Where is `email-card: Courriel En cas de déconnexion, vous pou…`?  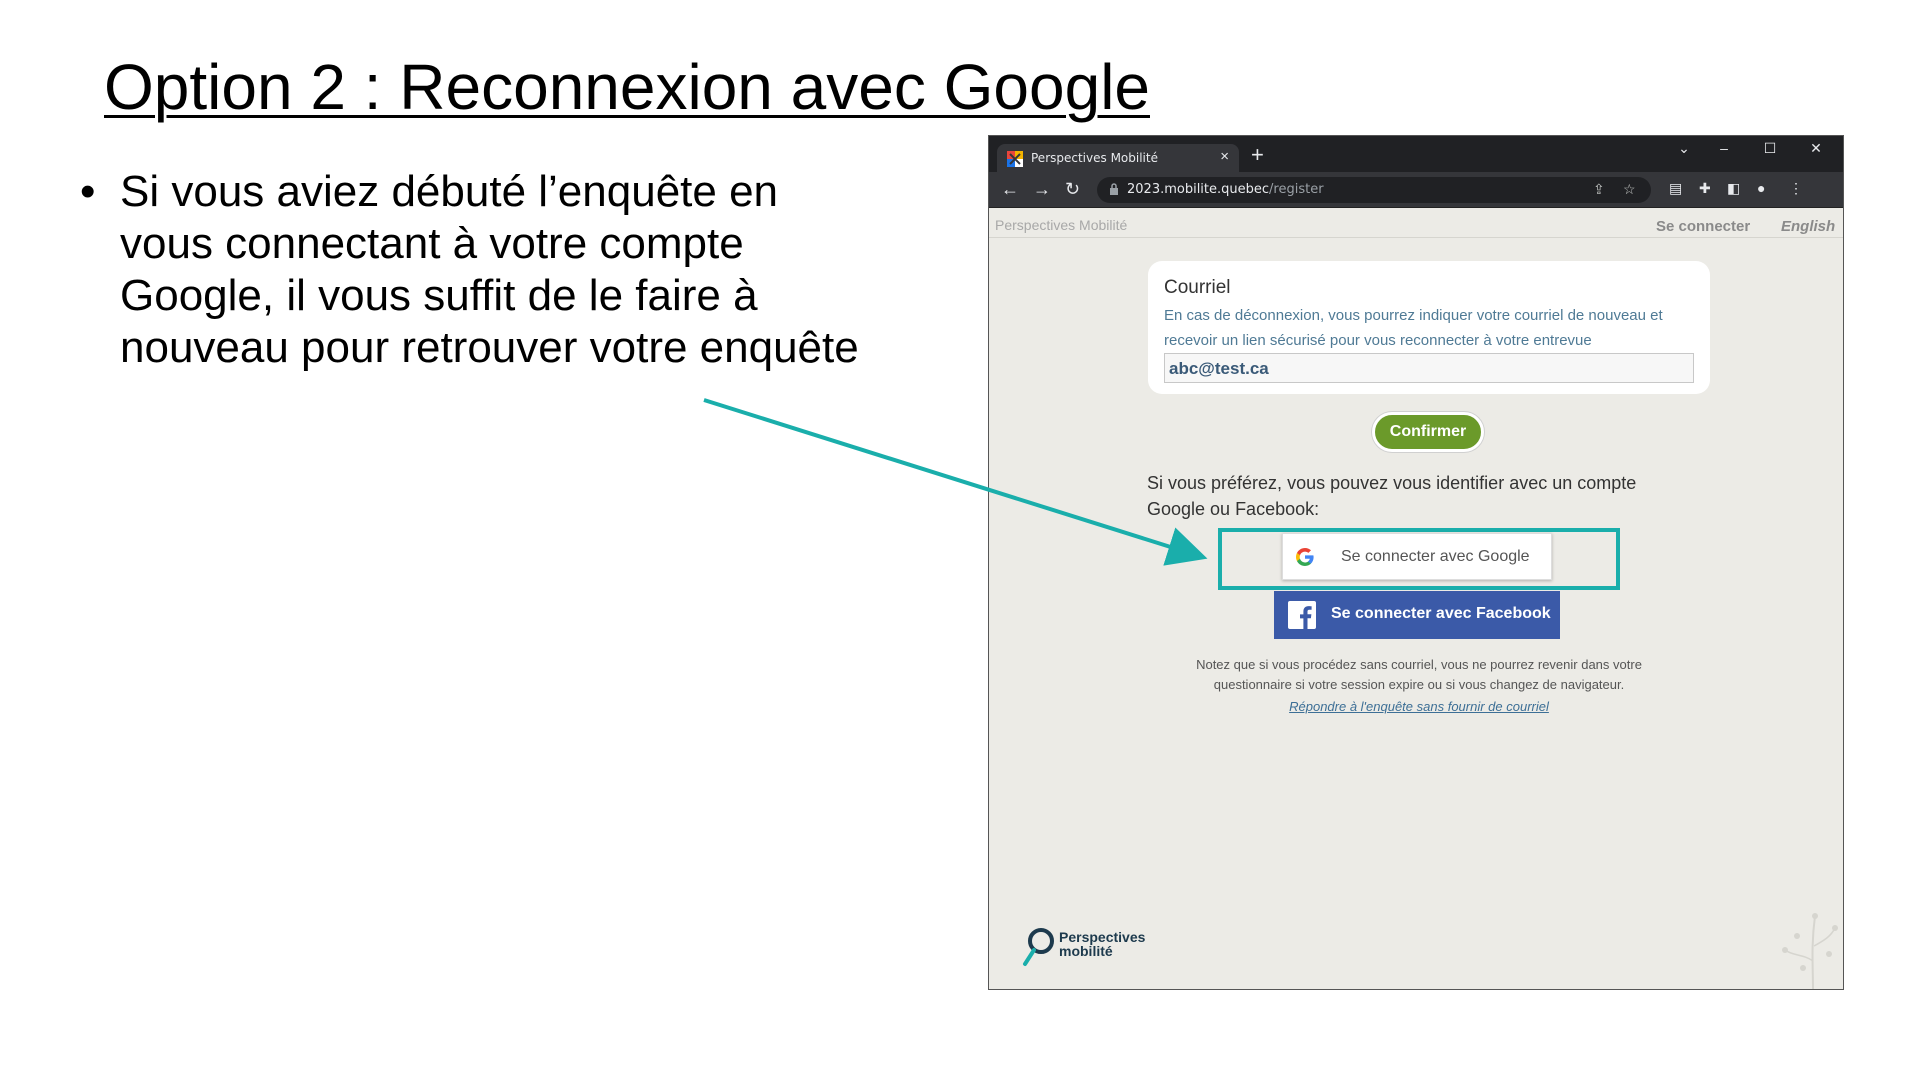
email-card: Courriel En cas de déconnexion, vous pou… is located at coordinates (1429, 327).